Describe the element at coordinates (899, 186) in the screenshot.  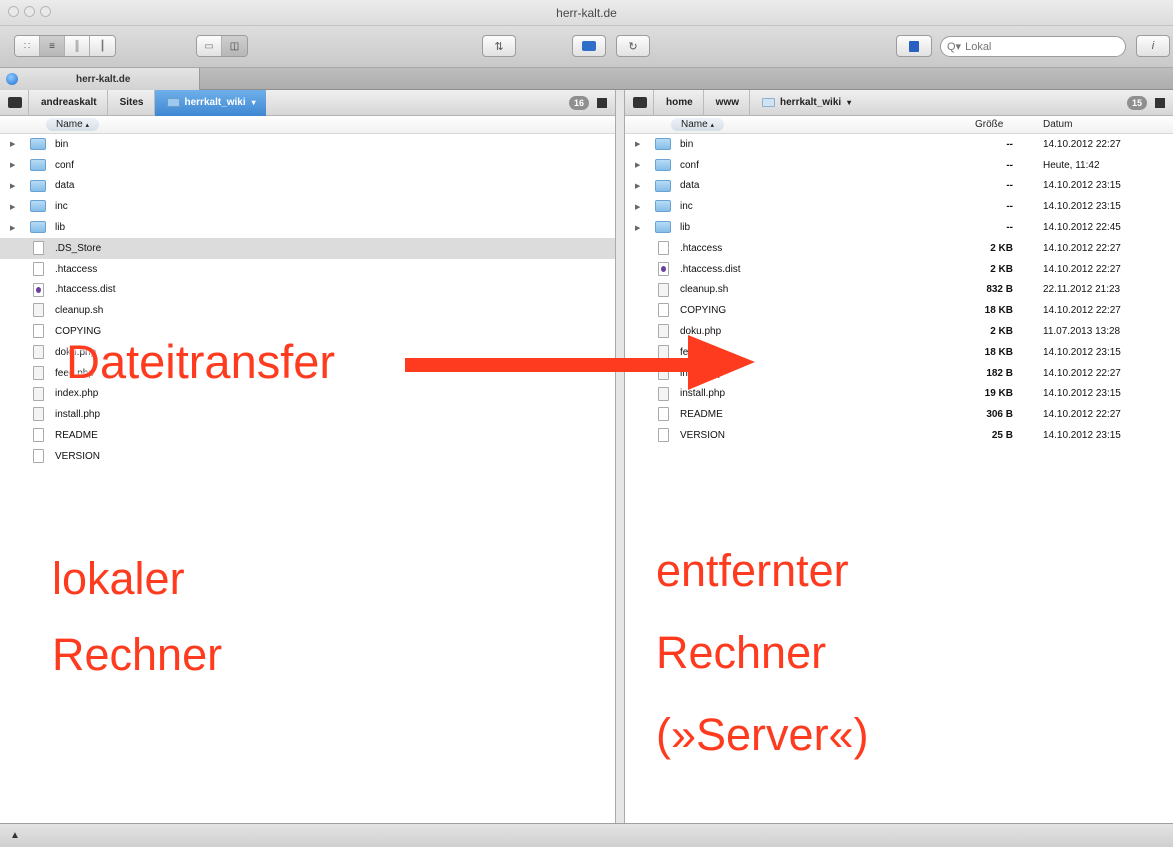
I see `file-row: ▶ data -- 14.10.2012 23:15` at that location.